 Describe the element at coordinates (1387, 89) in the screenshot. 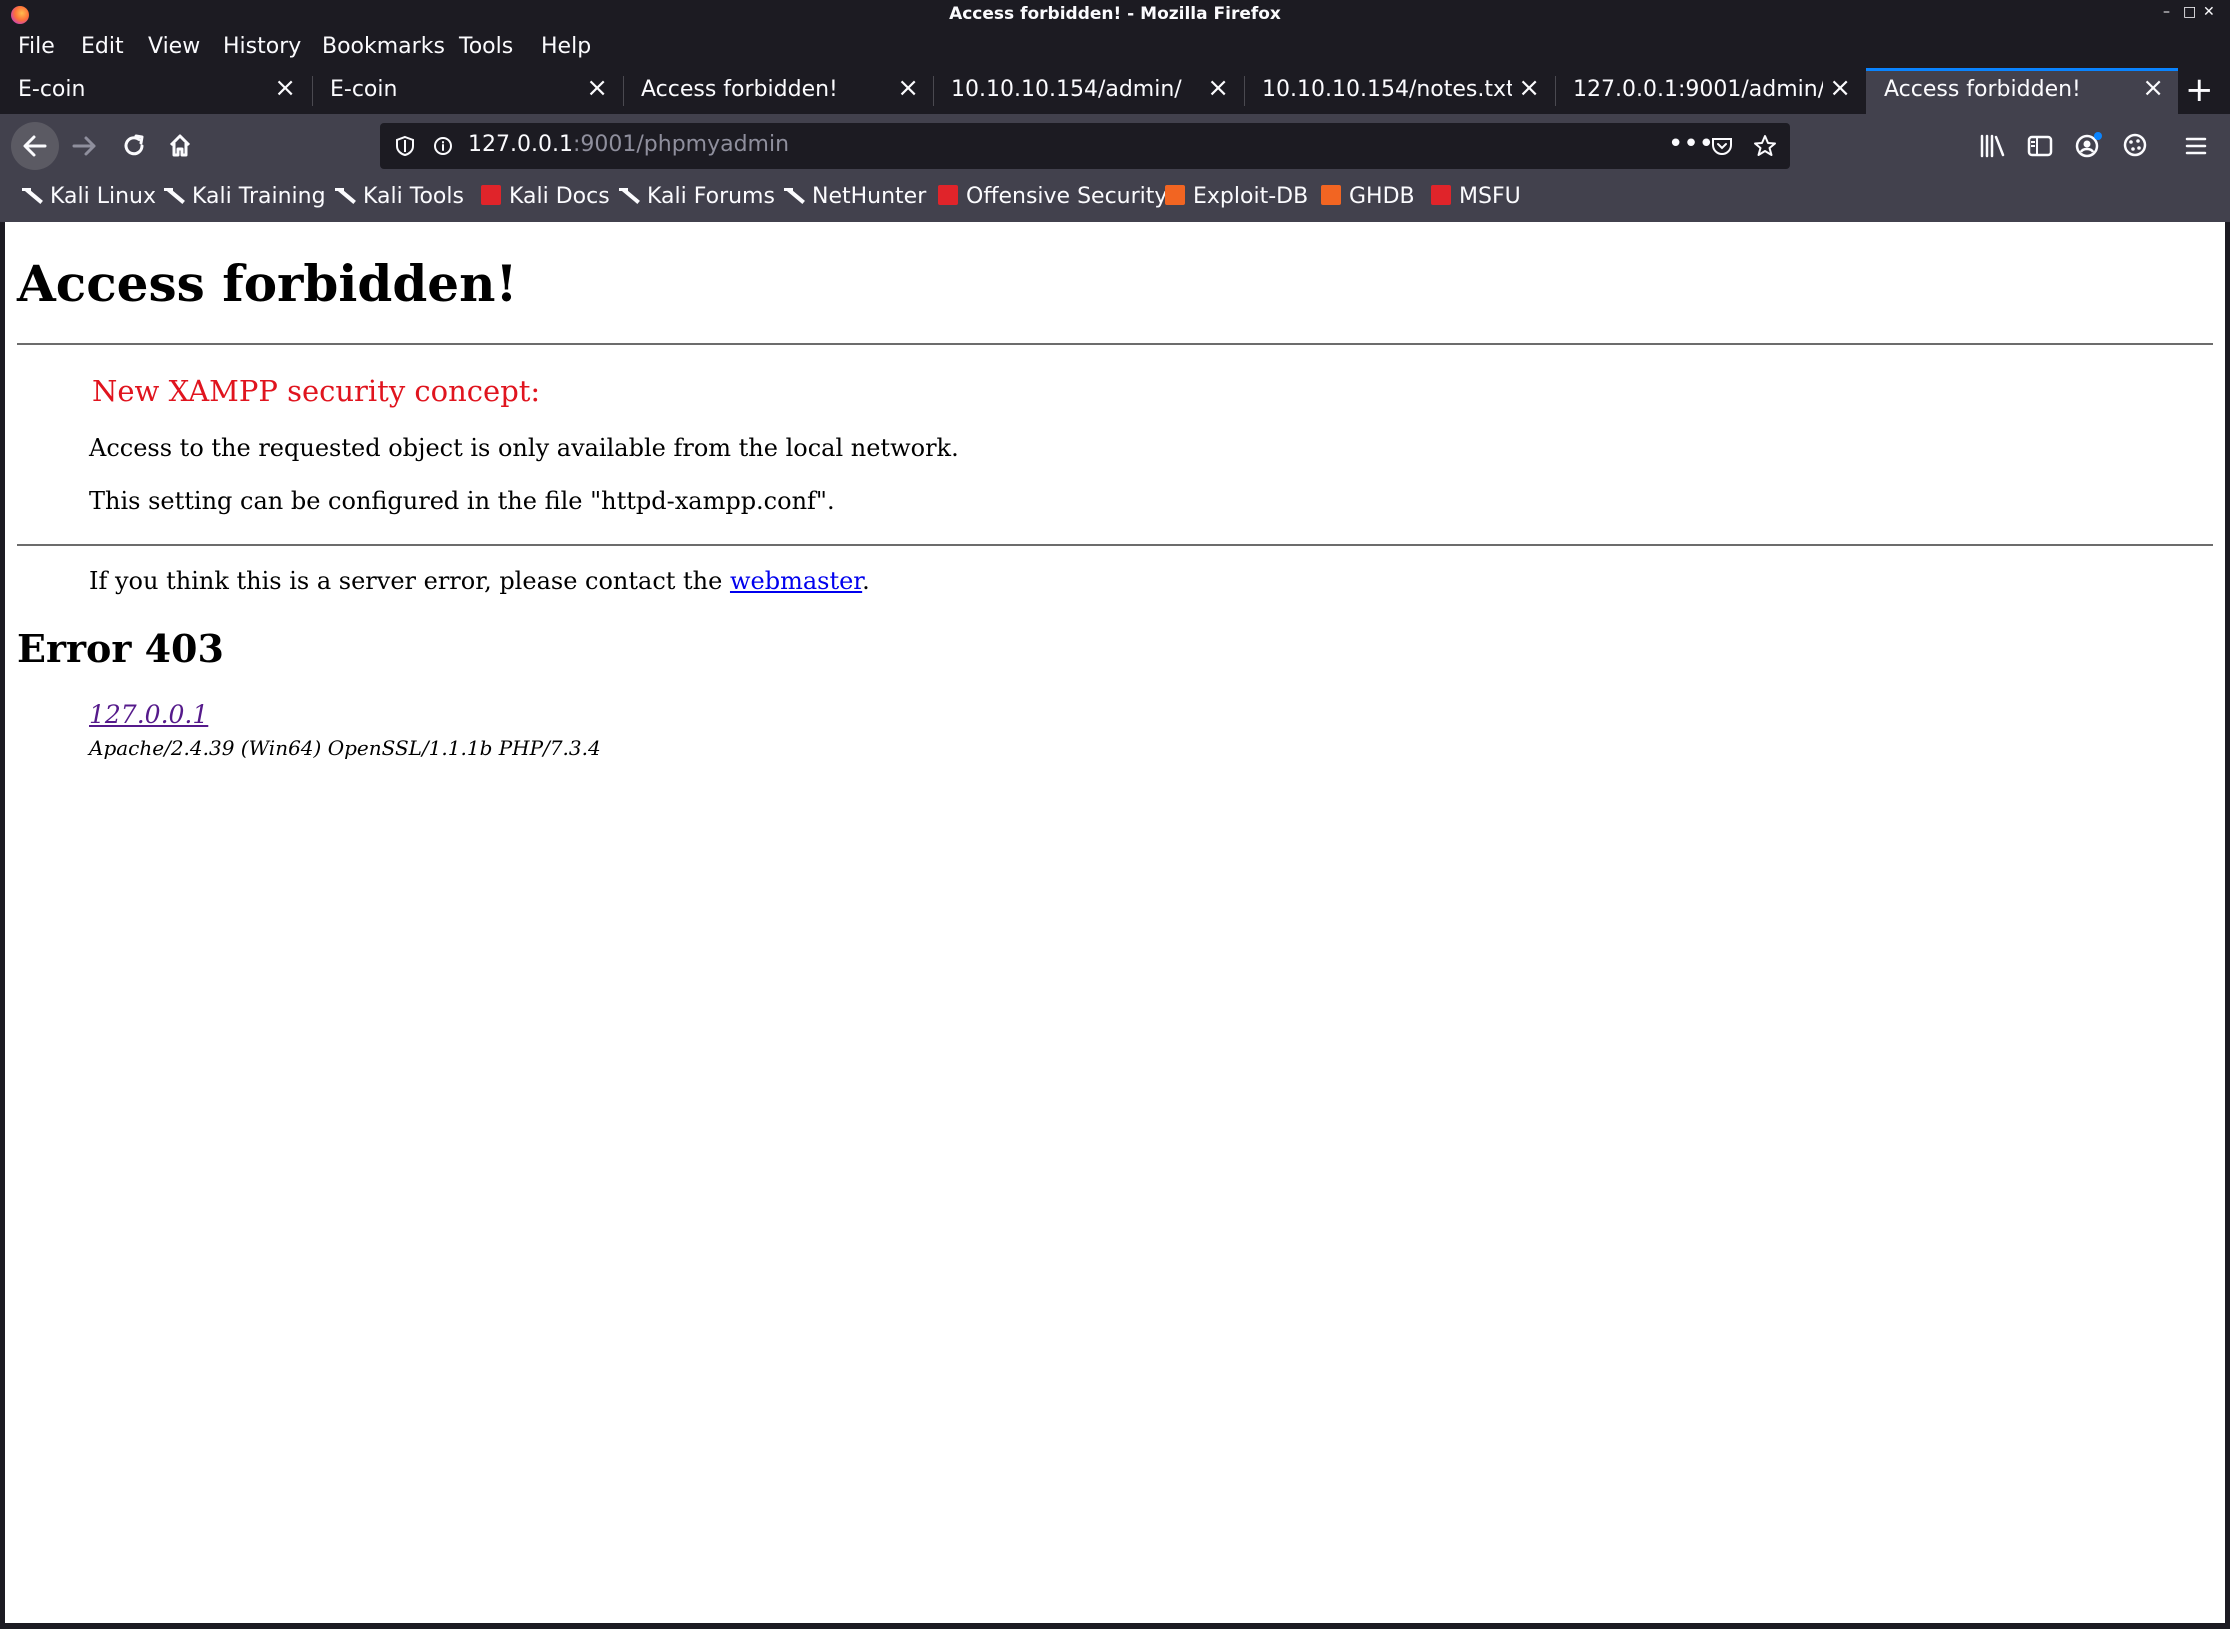

I see `tab-label: 10.10.10.154/notes.txt` at that location.